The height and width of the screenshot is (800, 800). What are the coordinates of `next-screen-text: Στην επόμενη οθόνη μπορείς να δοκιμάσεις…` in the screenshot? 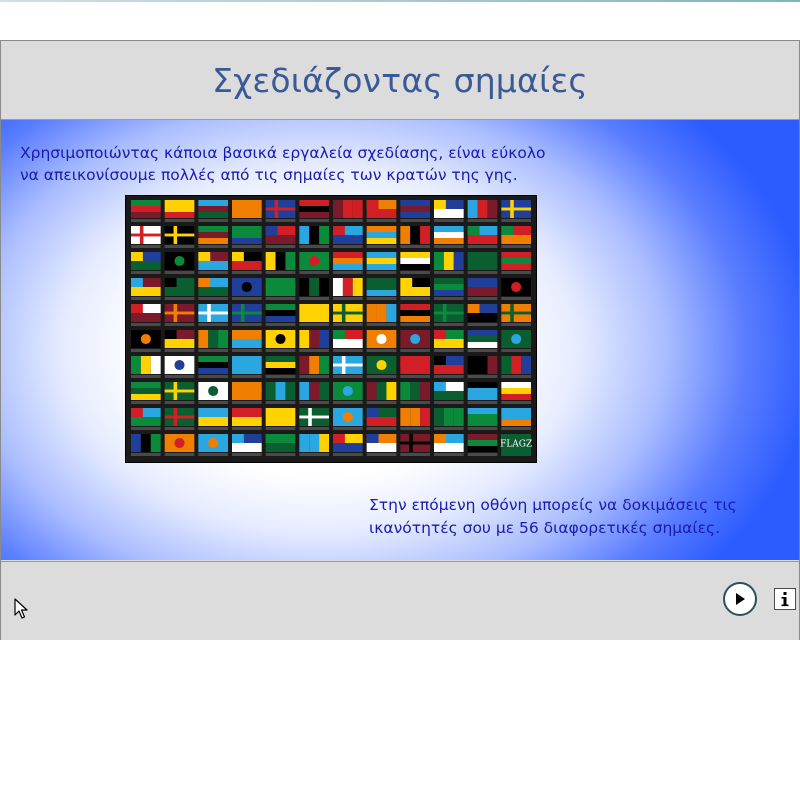 It's located at (579, 517).